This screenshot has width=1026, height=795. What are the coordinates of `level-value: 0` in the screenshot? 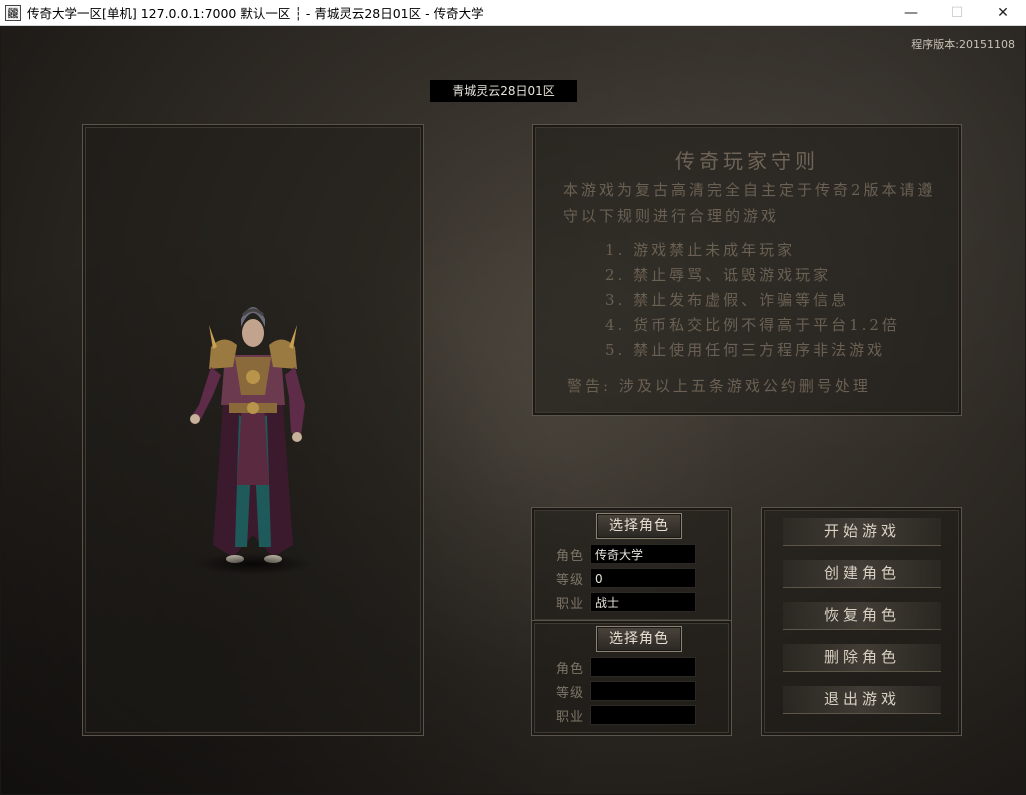 It's located at (643, 578).